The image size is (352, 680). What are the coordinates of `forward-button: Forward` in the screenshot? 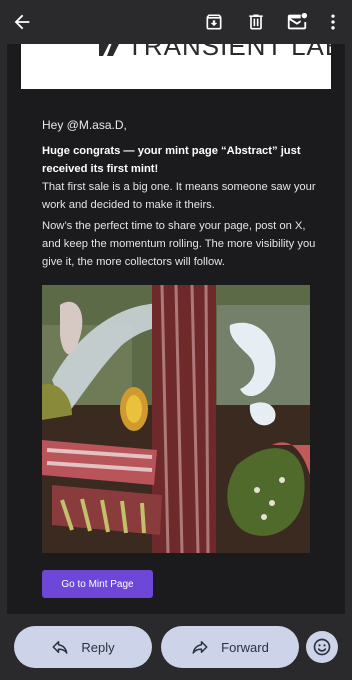 It's located at (230, 647).